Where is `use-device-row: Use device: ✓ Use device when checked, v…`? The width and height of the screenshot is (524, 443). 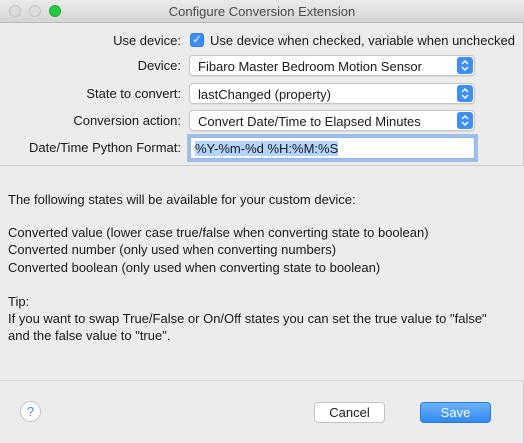
use-device-row: Use device: ✓ Use device when checked, v… is located at coordinates (262, 41).